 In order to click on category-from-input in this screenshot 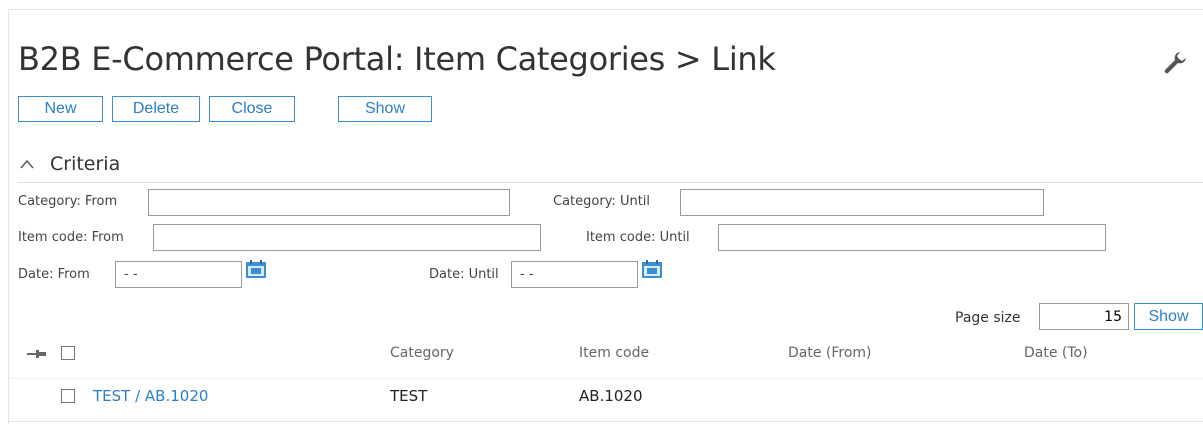, I will do `click(329, 202)`.